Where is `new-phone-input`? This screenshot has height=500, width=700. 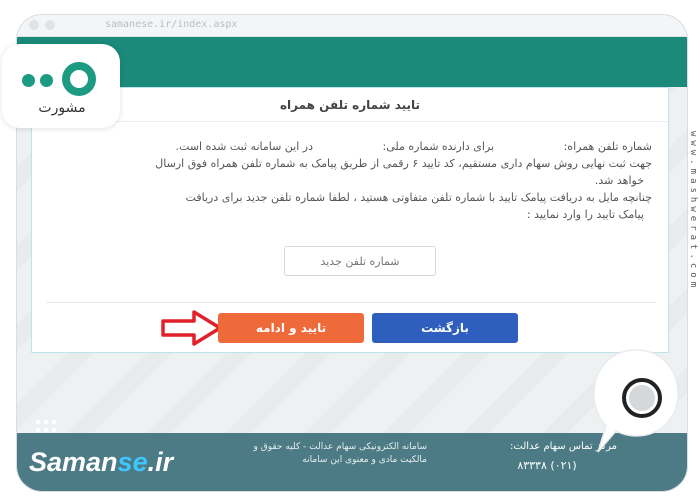
new-phone-input is located at coordinates (360, 261).